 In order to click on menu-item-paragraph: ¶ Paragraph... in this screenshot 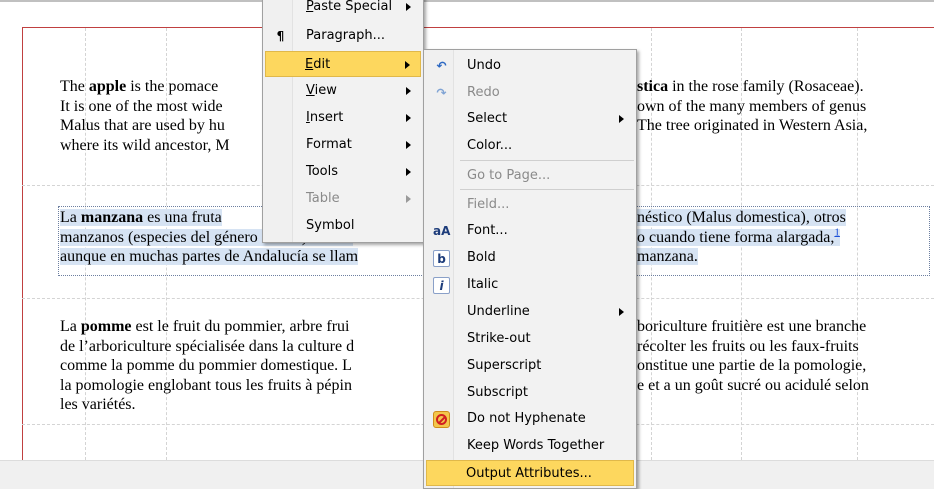, I will do `click(343, 36)`.